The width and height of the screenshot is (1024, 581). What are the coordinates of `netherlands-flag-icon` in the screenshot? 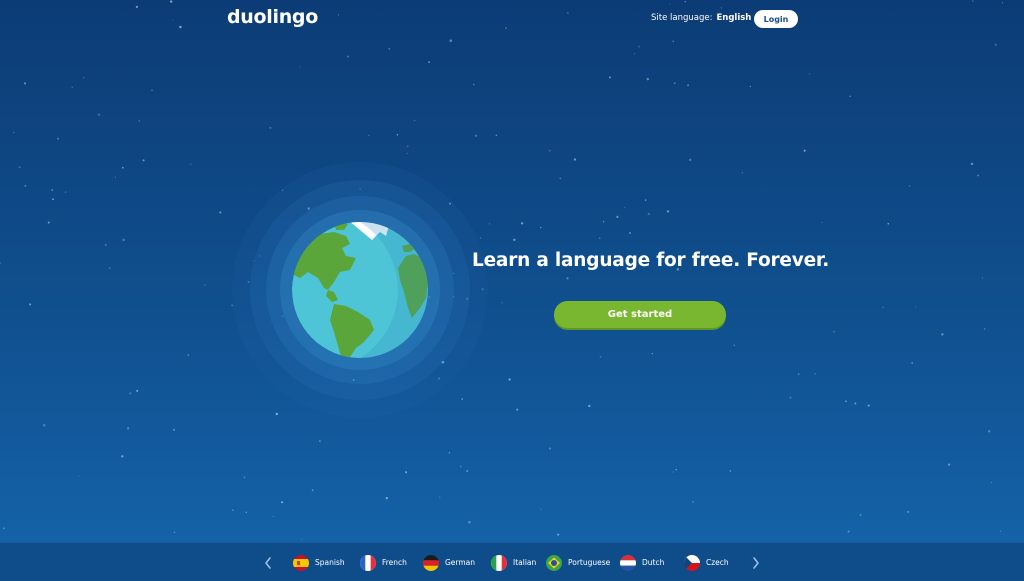 It's located at (628, 562).